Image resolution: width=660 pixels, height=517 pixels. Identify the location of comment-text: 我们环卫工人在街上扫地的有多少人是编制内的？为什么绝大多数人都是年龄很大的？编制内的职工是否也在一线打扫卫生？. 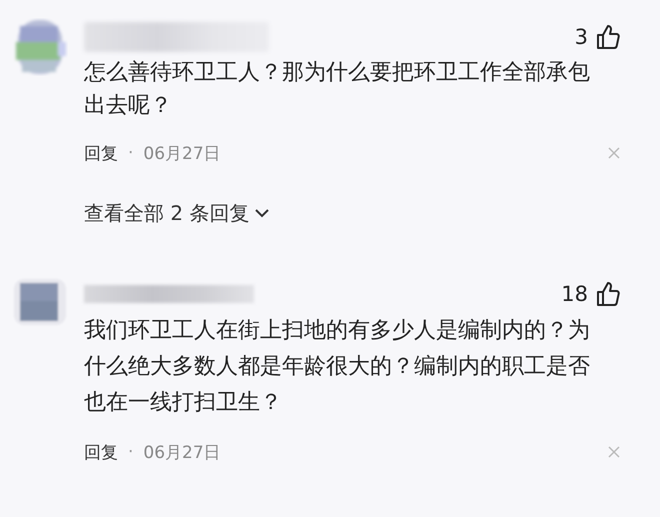
(337, 367).